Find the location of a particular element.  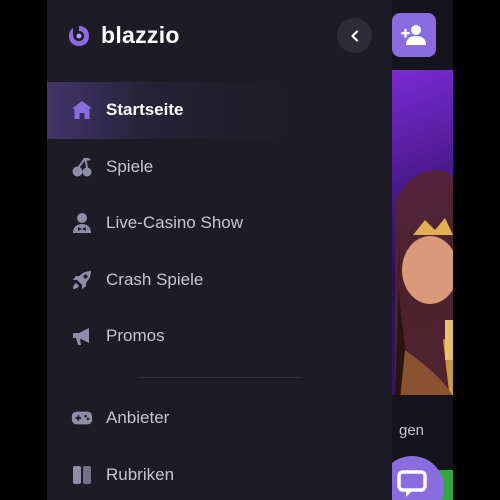

nav-label-startseite: Startseite is located at coordinates (145, 110).